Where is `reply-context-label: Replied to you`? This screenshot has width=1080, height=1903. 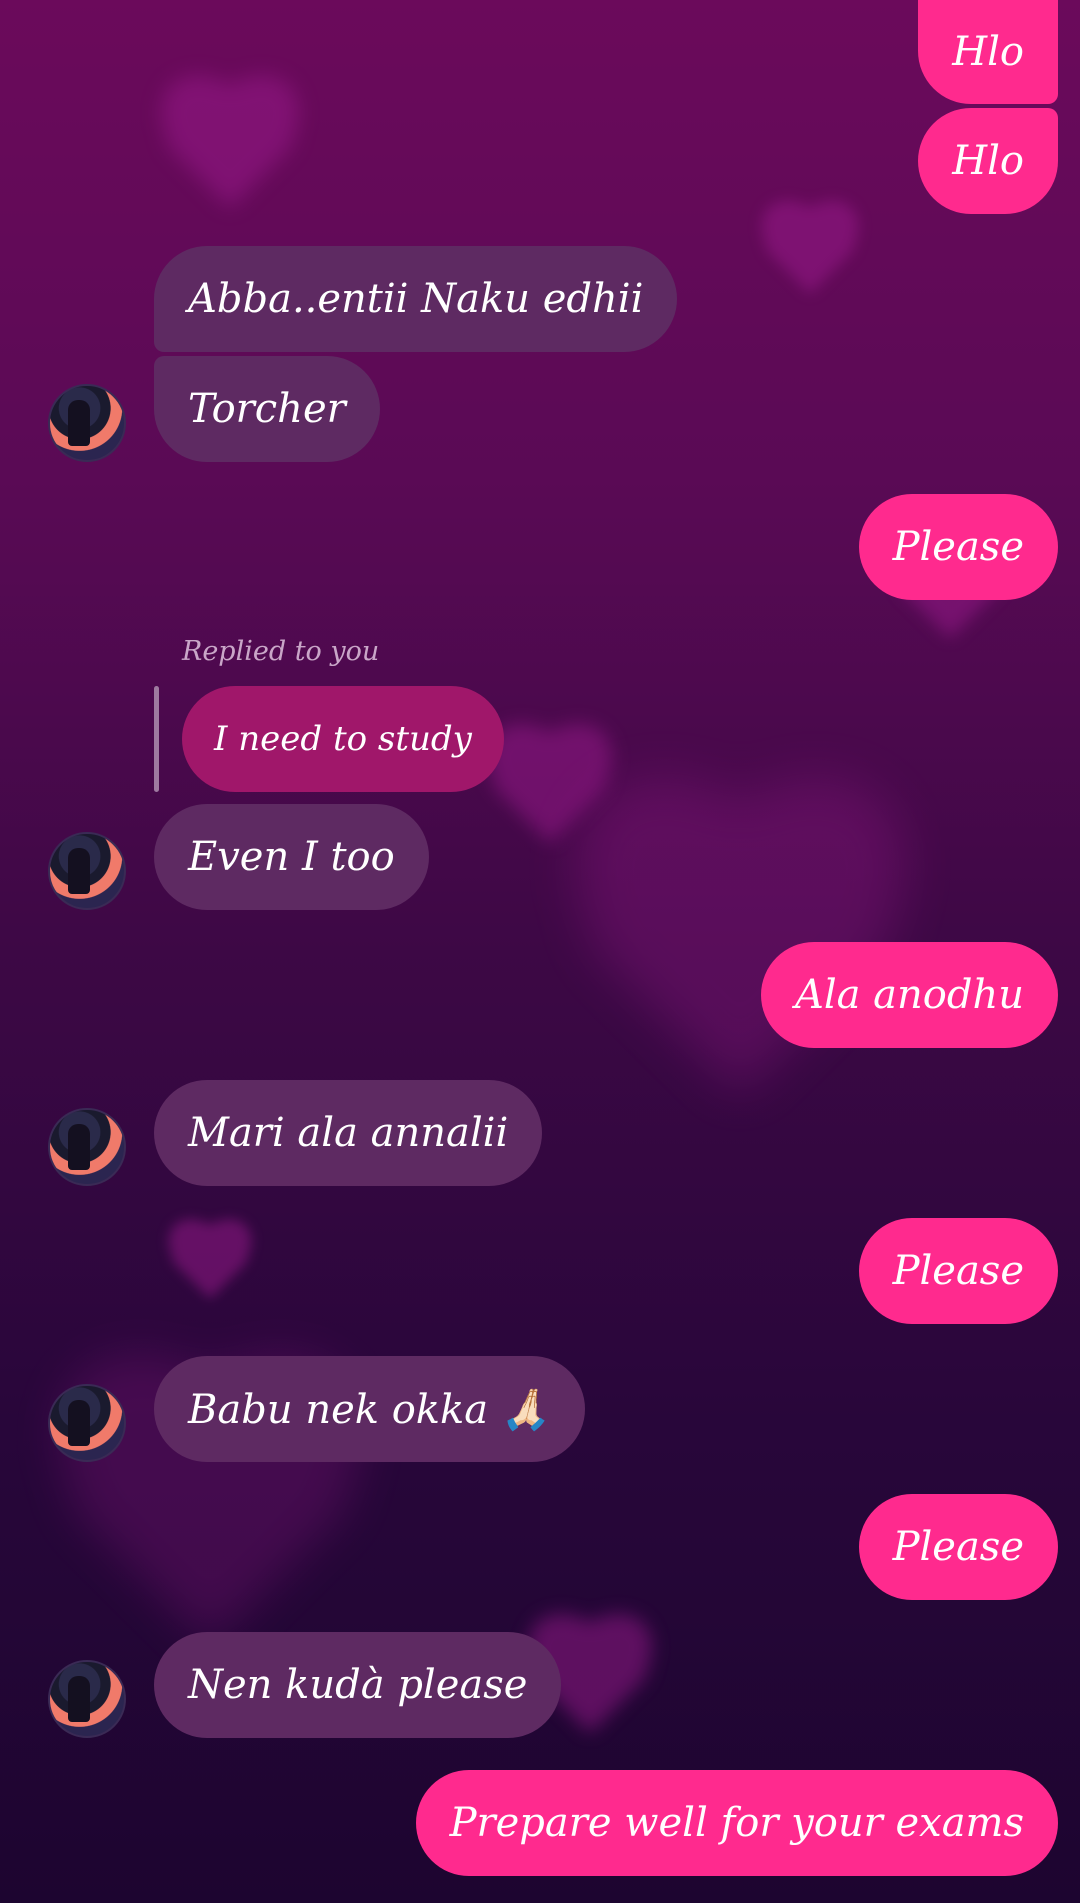
reply-context-label: Replied to you is located at coordinates (281, 651).